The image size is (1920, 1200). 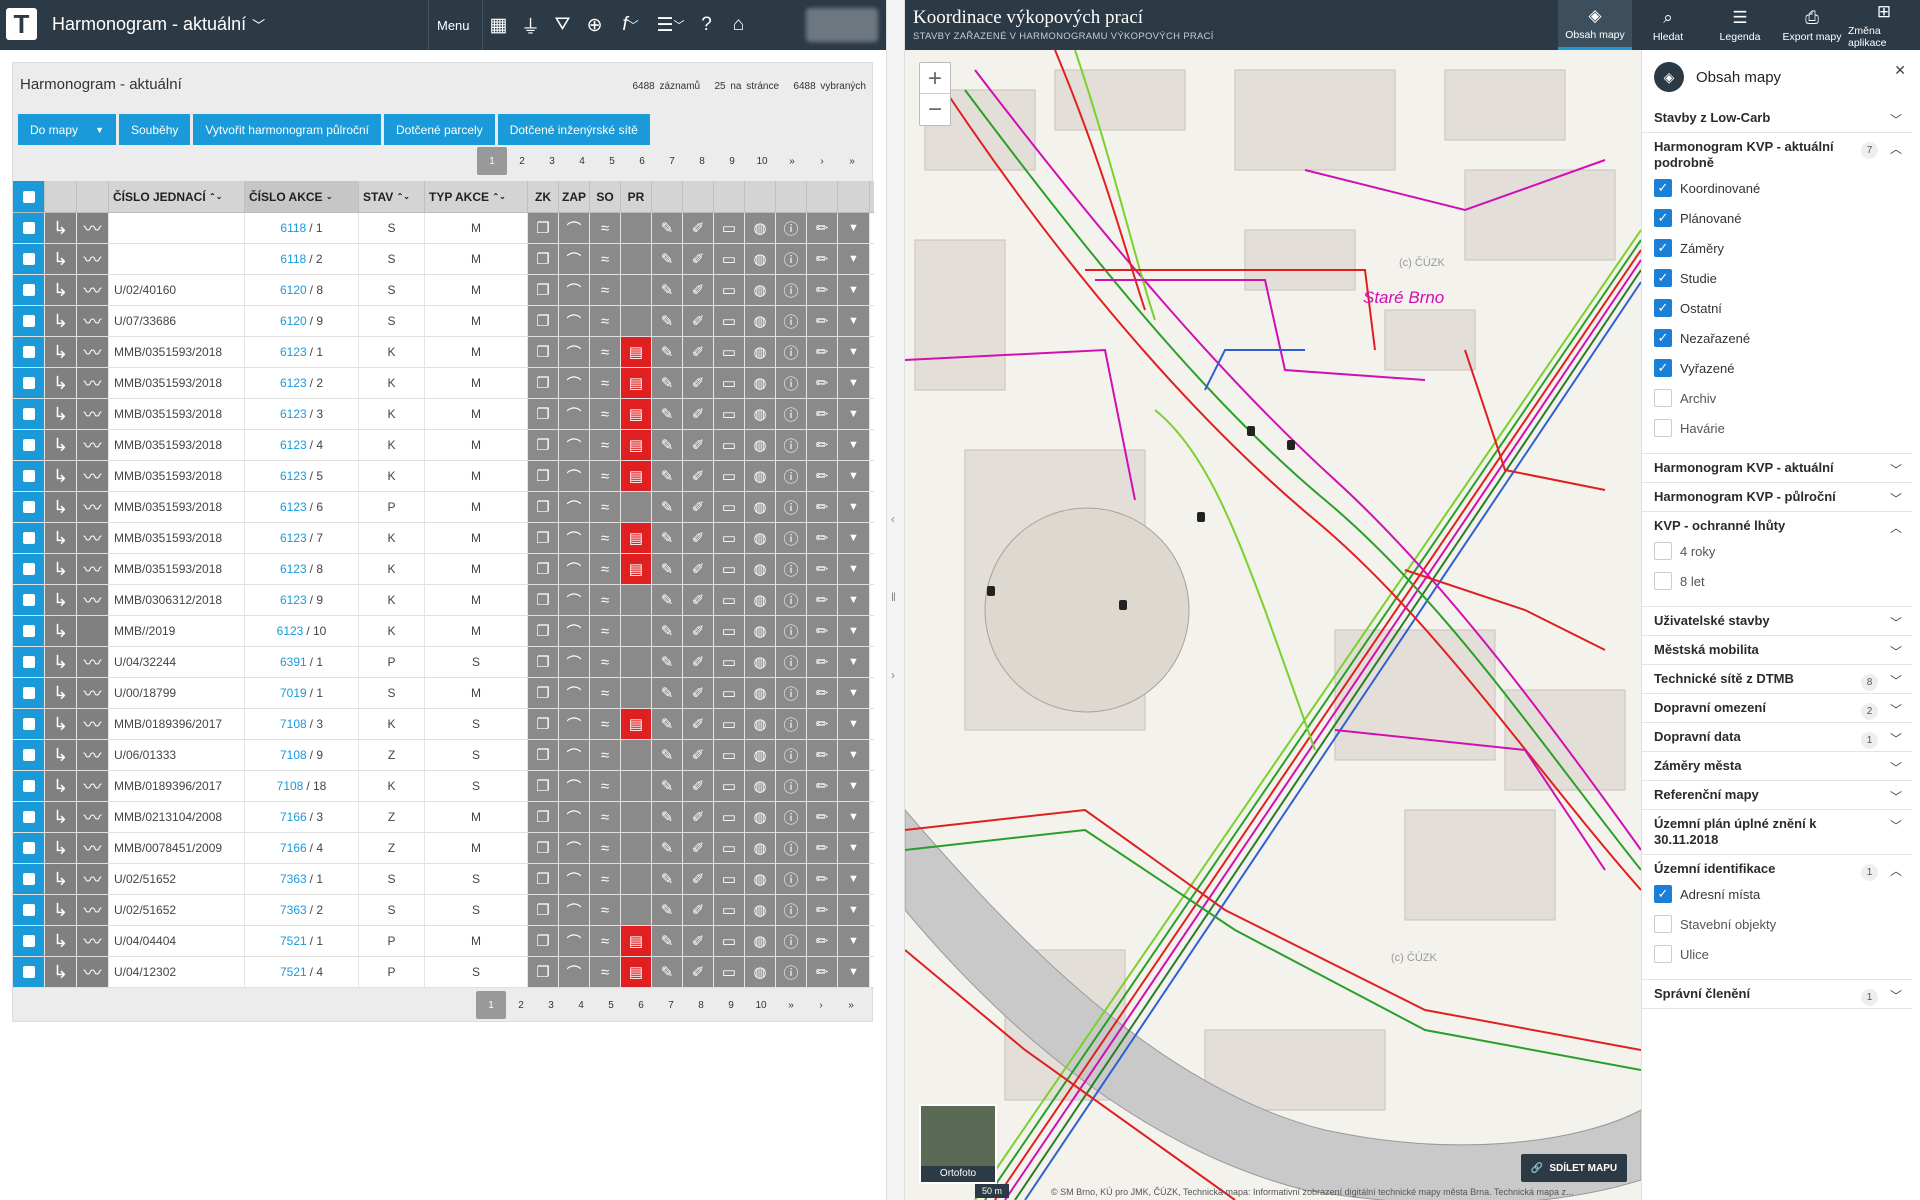 I want to click on pane-splitter: ‹ ‖ ›, so click(x=895, y=600).